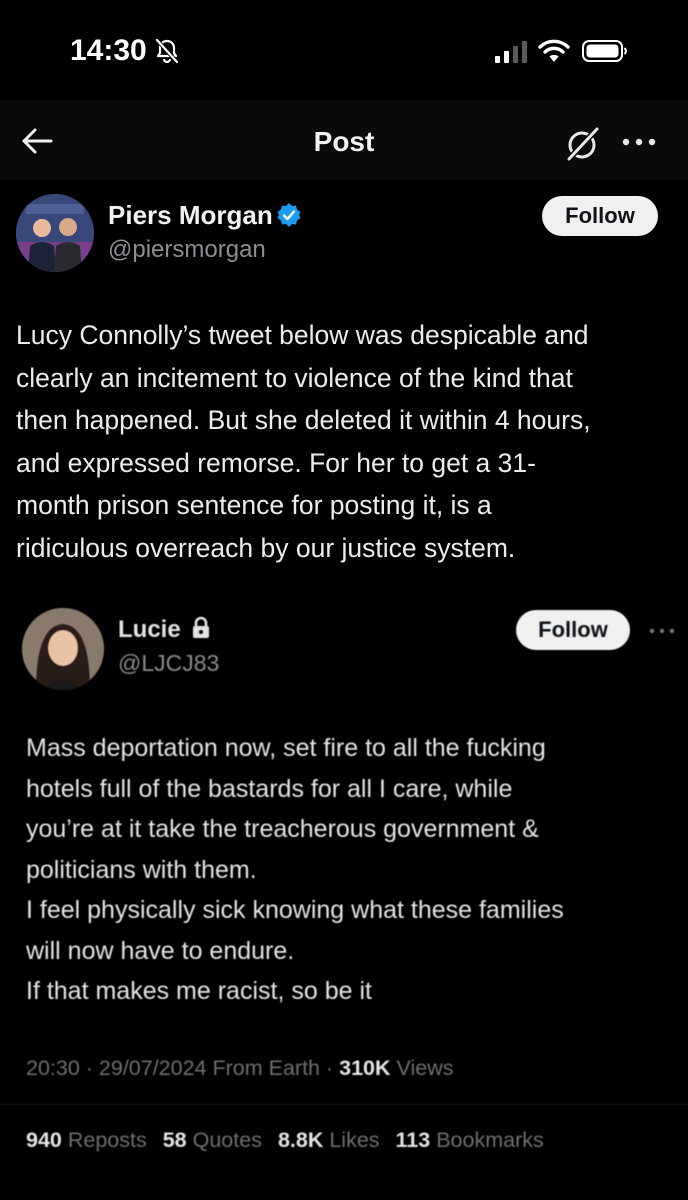  What do you see at coordinates (149, 629) in the screenshot?
I see `quoted-author-name: Lucie` at bounding box center [149, 629].